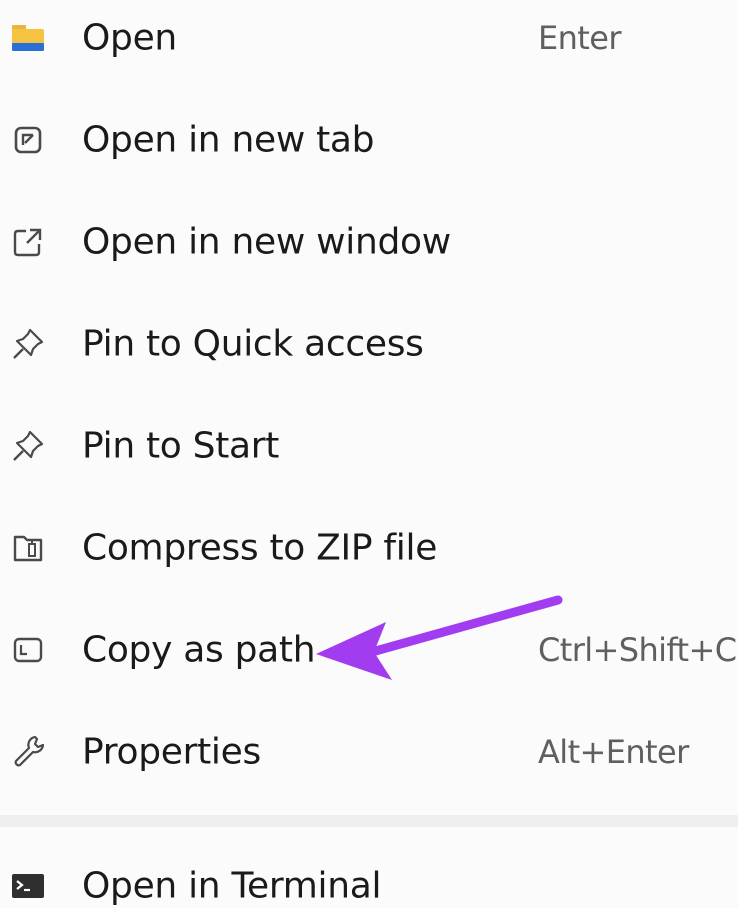  What do you see at coordinates (369, 650) in the screenshot?
I see `menu-item-copy-as-path: Copy as path Ctrl+Shift+C` at bounding box center [369, 650].